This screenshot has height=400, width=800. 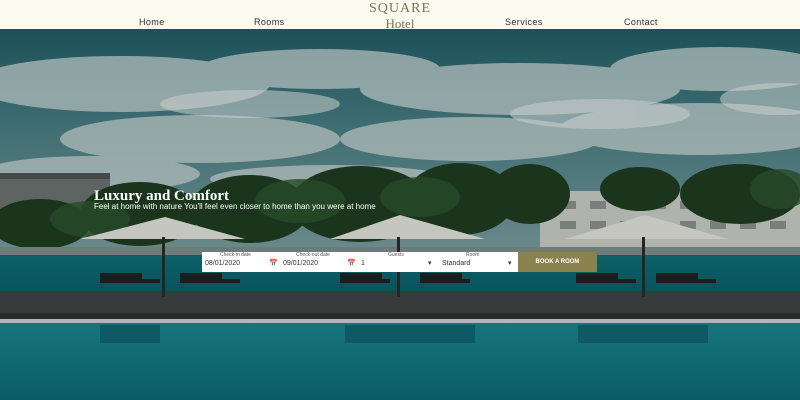 I want to click on guests-value: 1, so click(x=363, y=263).